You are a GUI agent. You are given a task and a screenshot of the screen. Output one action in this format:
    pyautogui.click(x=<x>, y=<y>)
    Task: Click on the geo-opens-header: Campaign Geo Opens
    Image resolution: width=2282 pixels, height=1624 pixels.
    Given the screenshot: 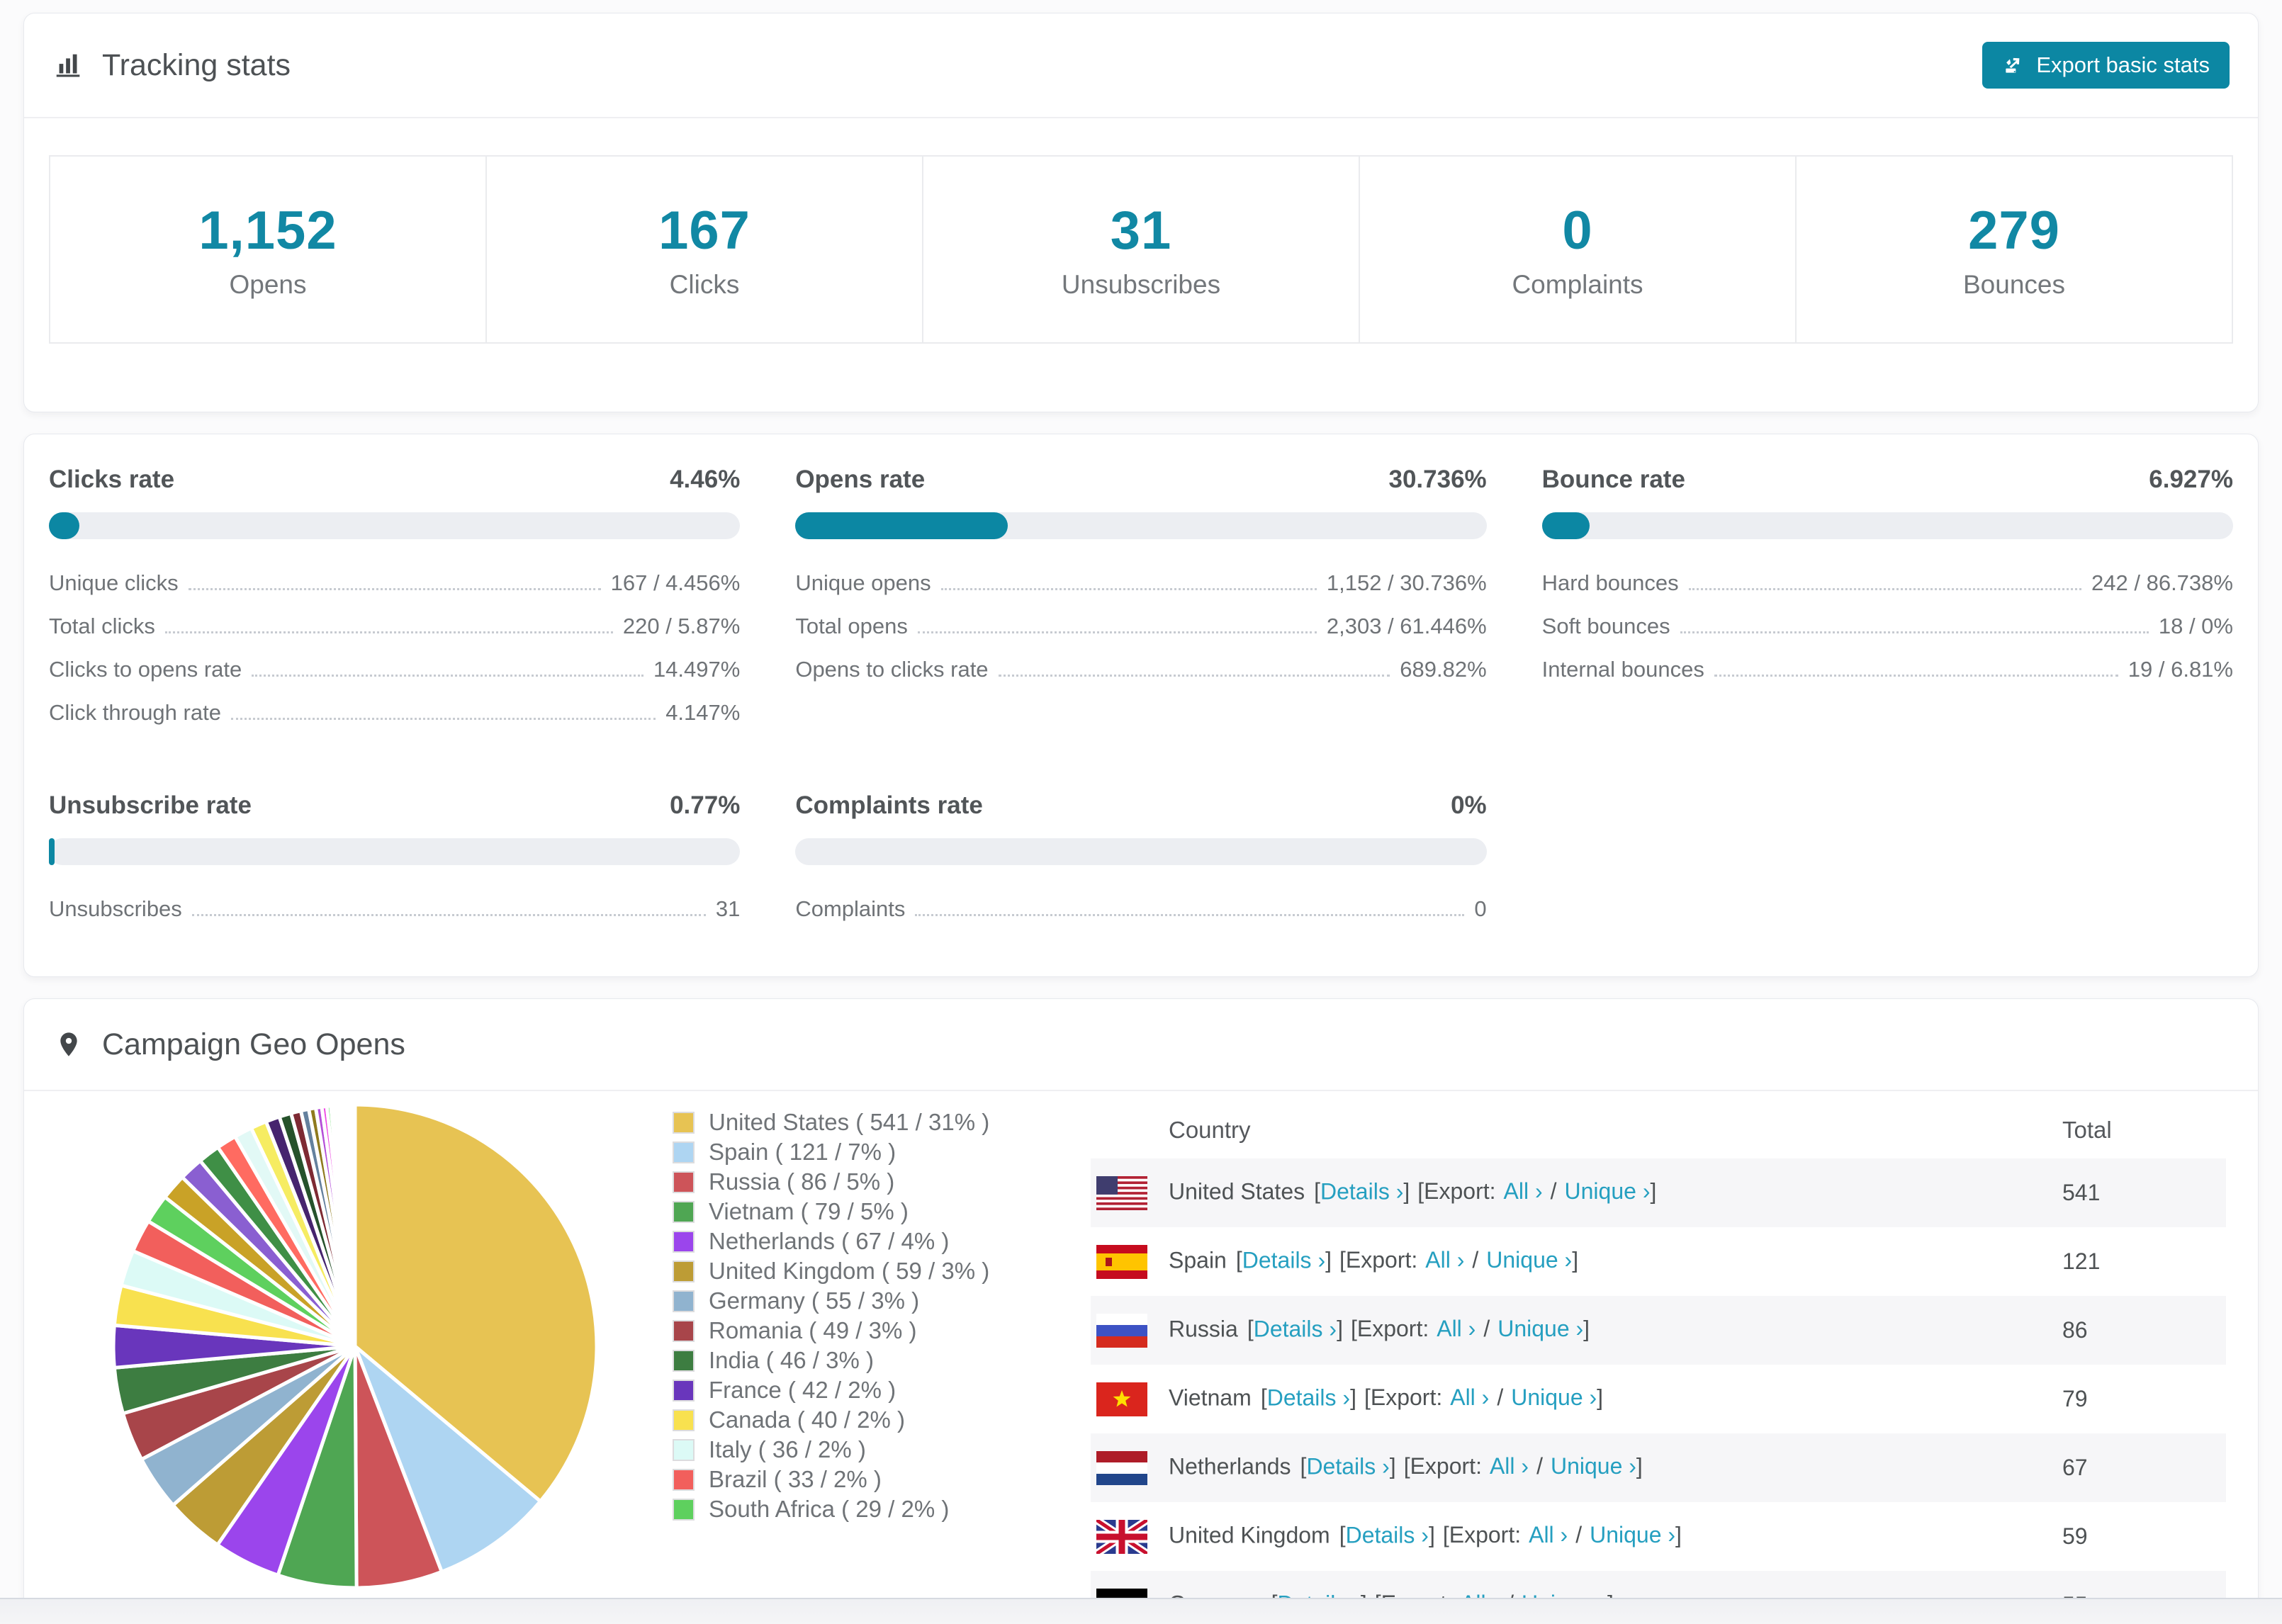 What is the action you would take?
    pyautogui.click(x=1141, y=1045)
    